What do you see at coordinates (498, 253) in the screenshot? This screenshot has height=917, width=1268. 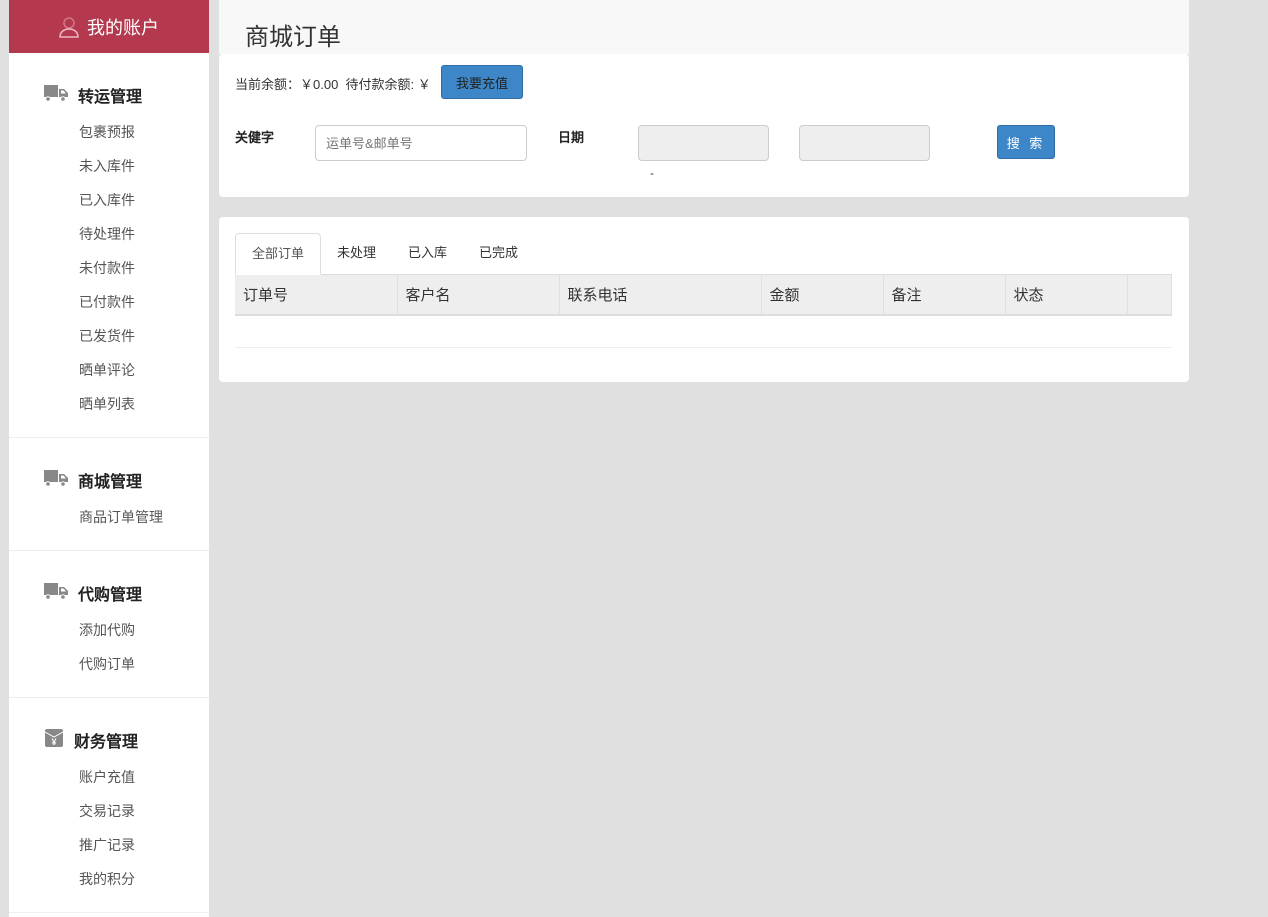 I see `tab-completed: 已完成` at bounding box center [498, 253].